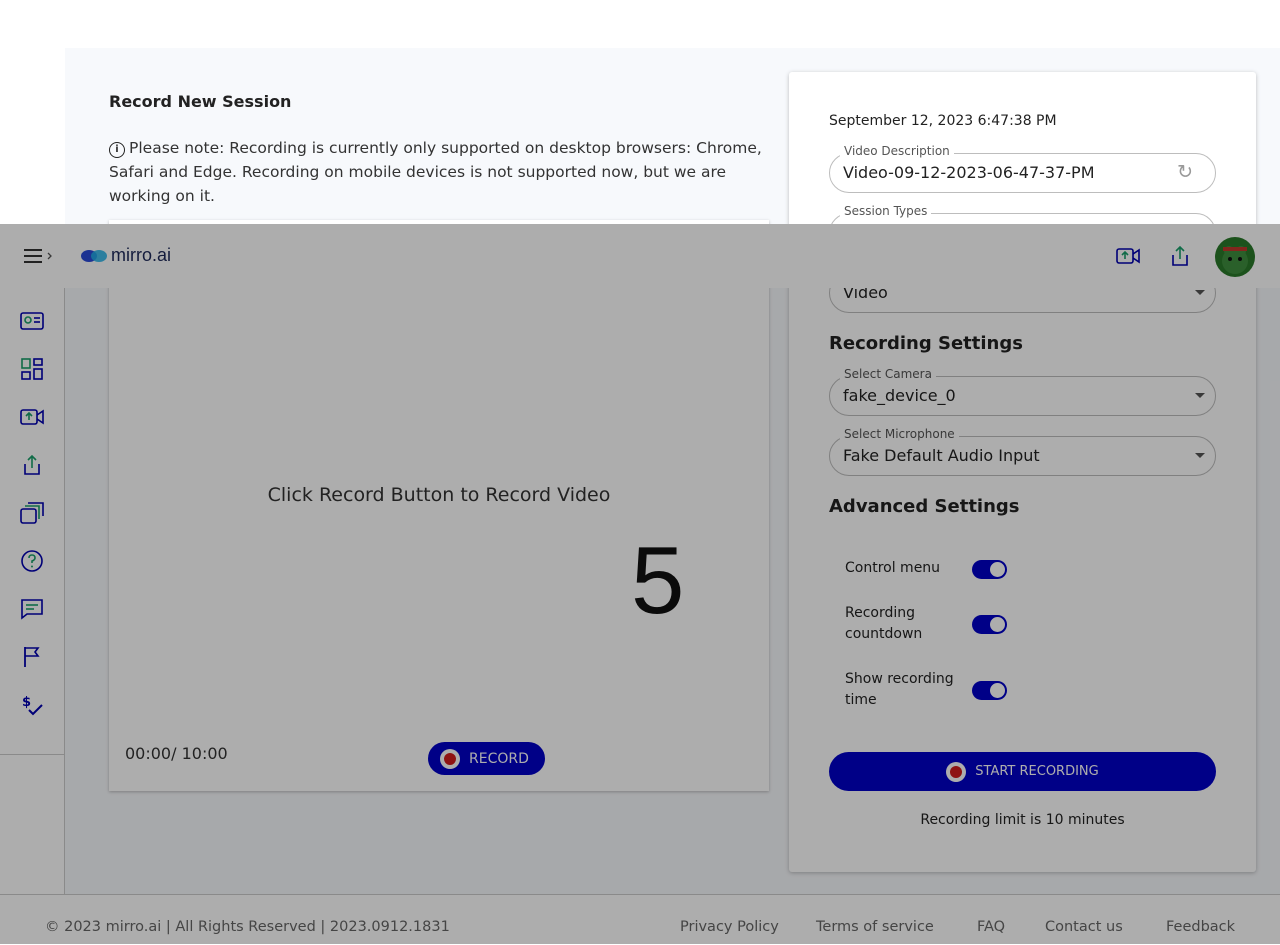 This screenshot has height=945, width=1280. What do you see at coordinates (499, 758) in the screenshot?
I see `record-button-label: RECORD` at bounding box center [499, 758].